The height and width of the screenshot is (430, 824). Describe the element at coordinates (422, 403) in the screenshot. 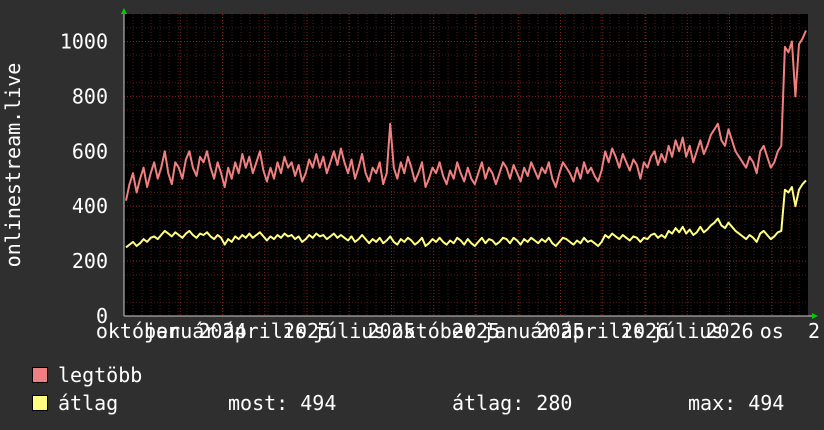

I see `legend-item-atlag: átlag most: 494 átlag: 280 max: 494` at that location.